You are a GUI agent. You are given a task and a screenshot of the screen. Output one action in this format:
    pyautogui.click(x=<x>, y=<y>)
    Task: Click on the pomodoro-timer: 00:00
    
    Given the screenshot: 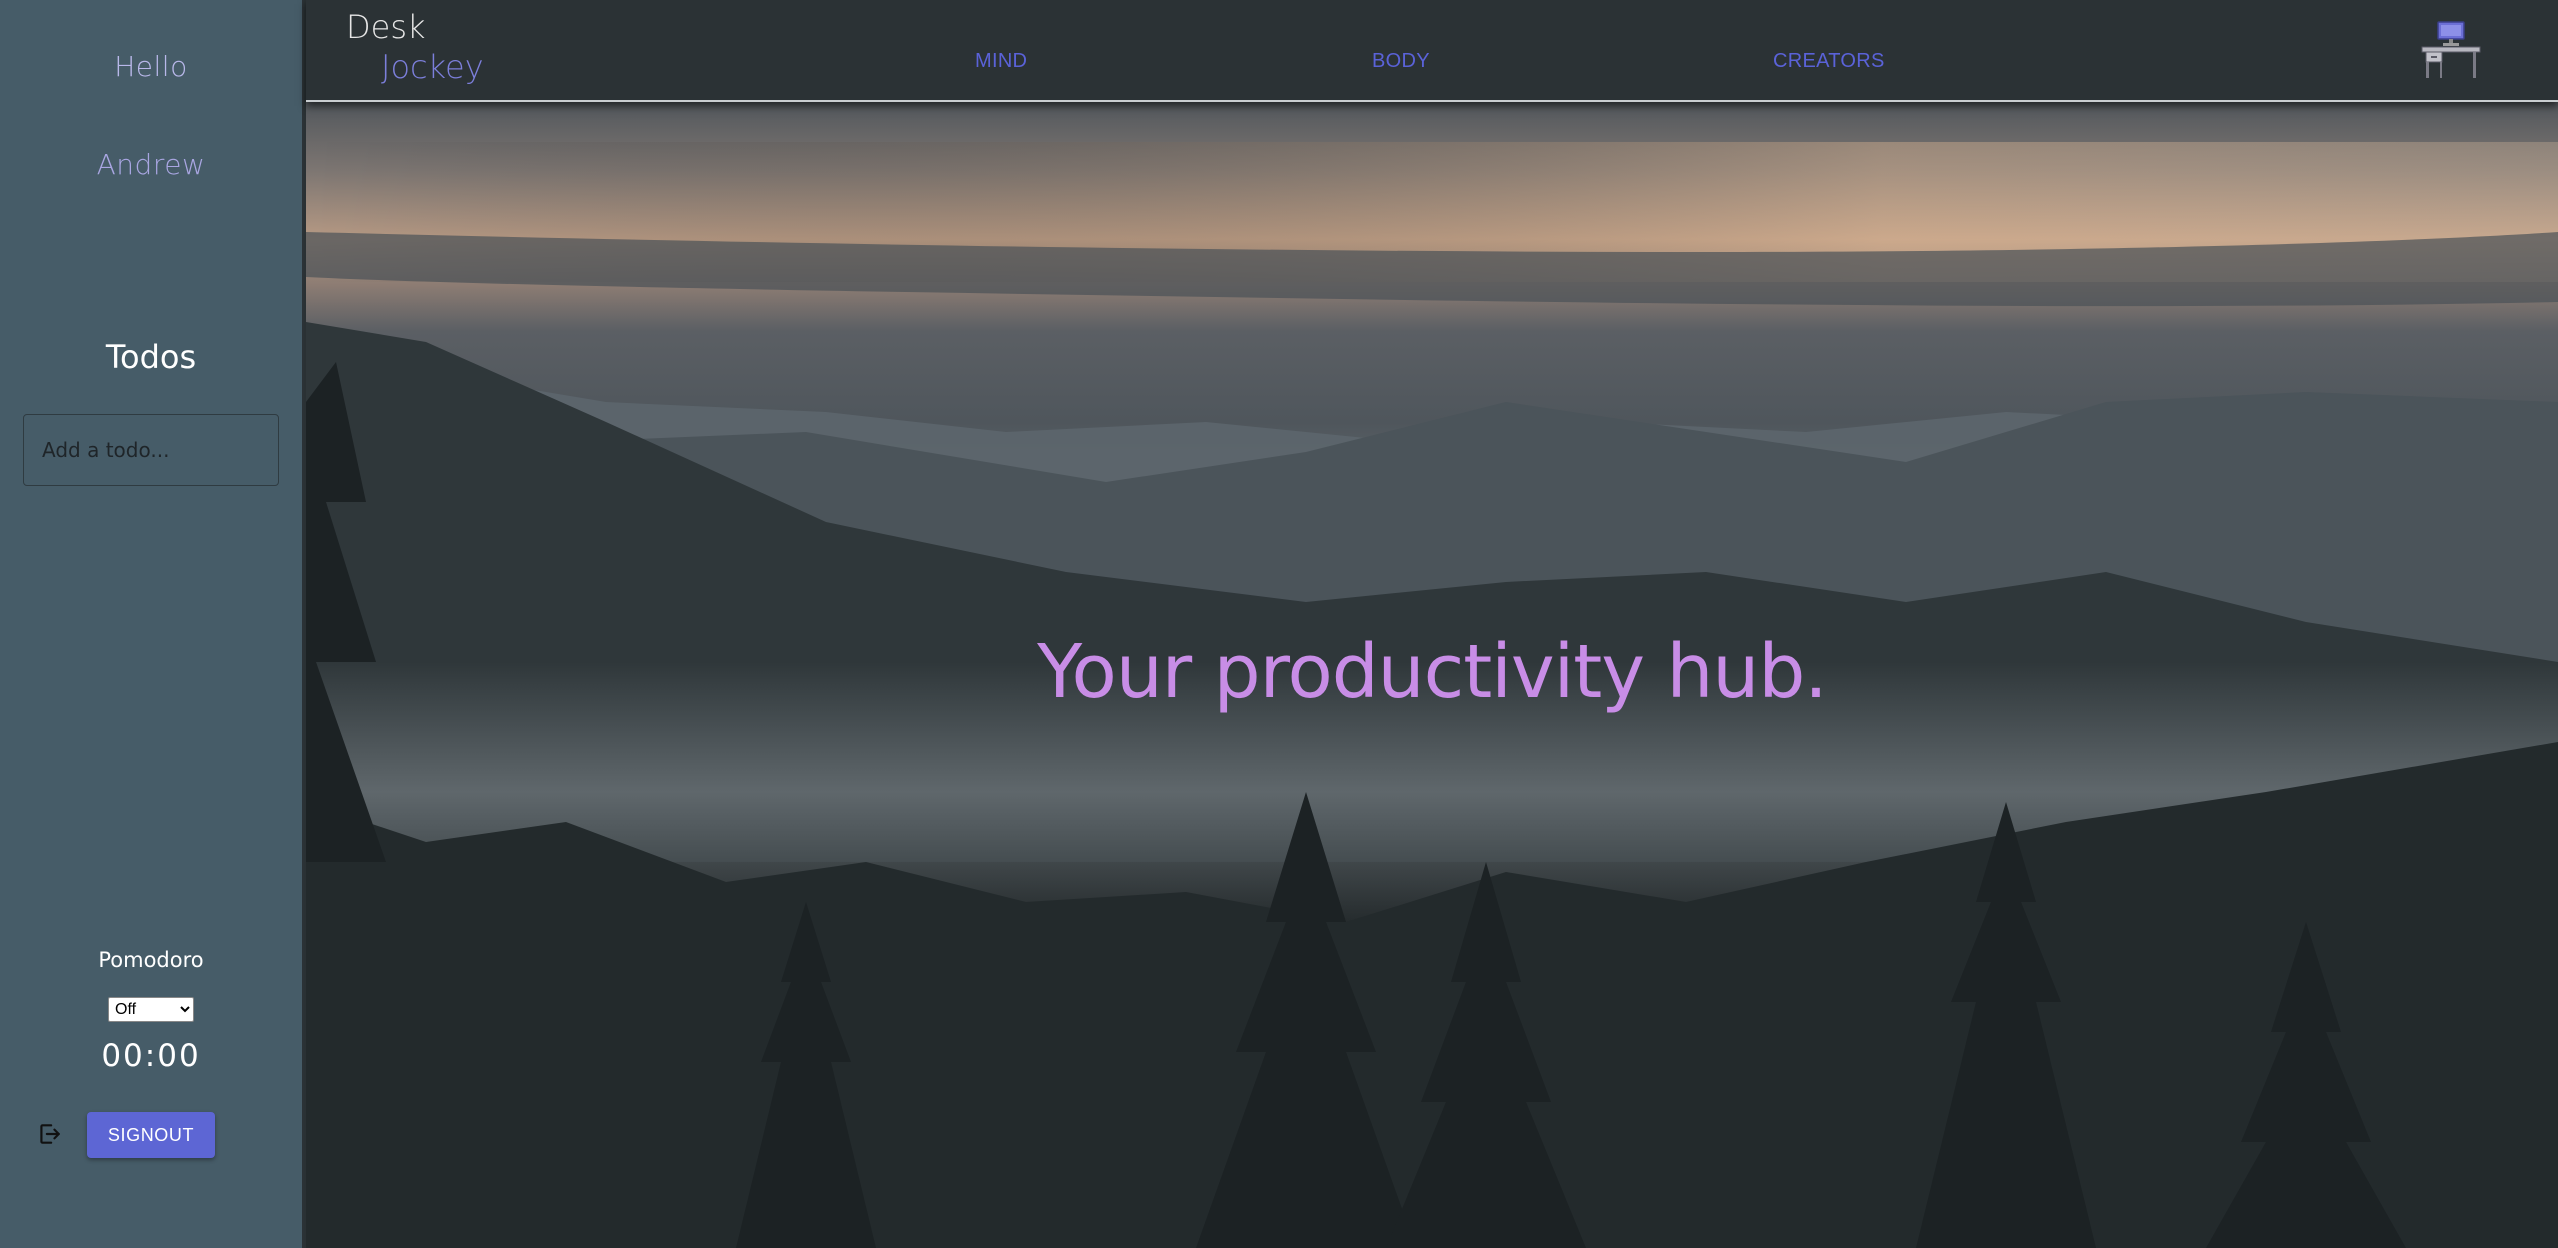 What is the action you would take?
    pyautogui.click(x=151, y=1056)
    